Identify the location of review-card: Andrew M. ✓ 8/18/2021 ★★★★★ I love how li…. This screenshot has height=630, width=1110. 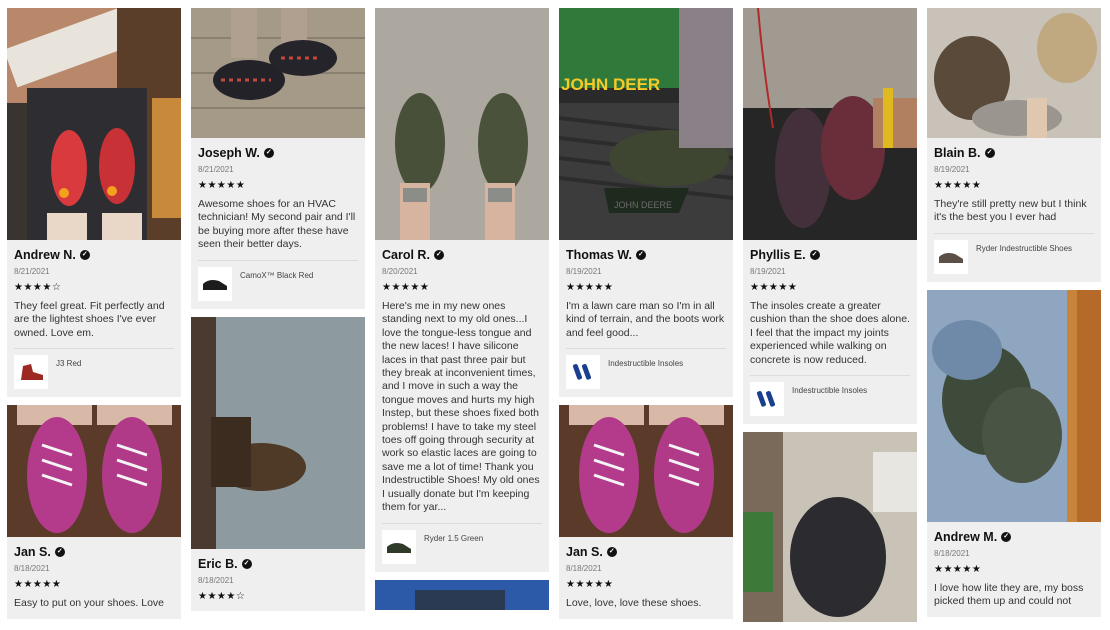
(1014, 453).